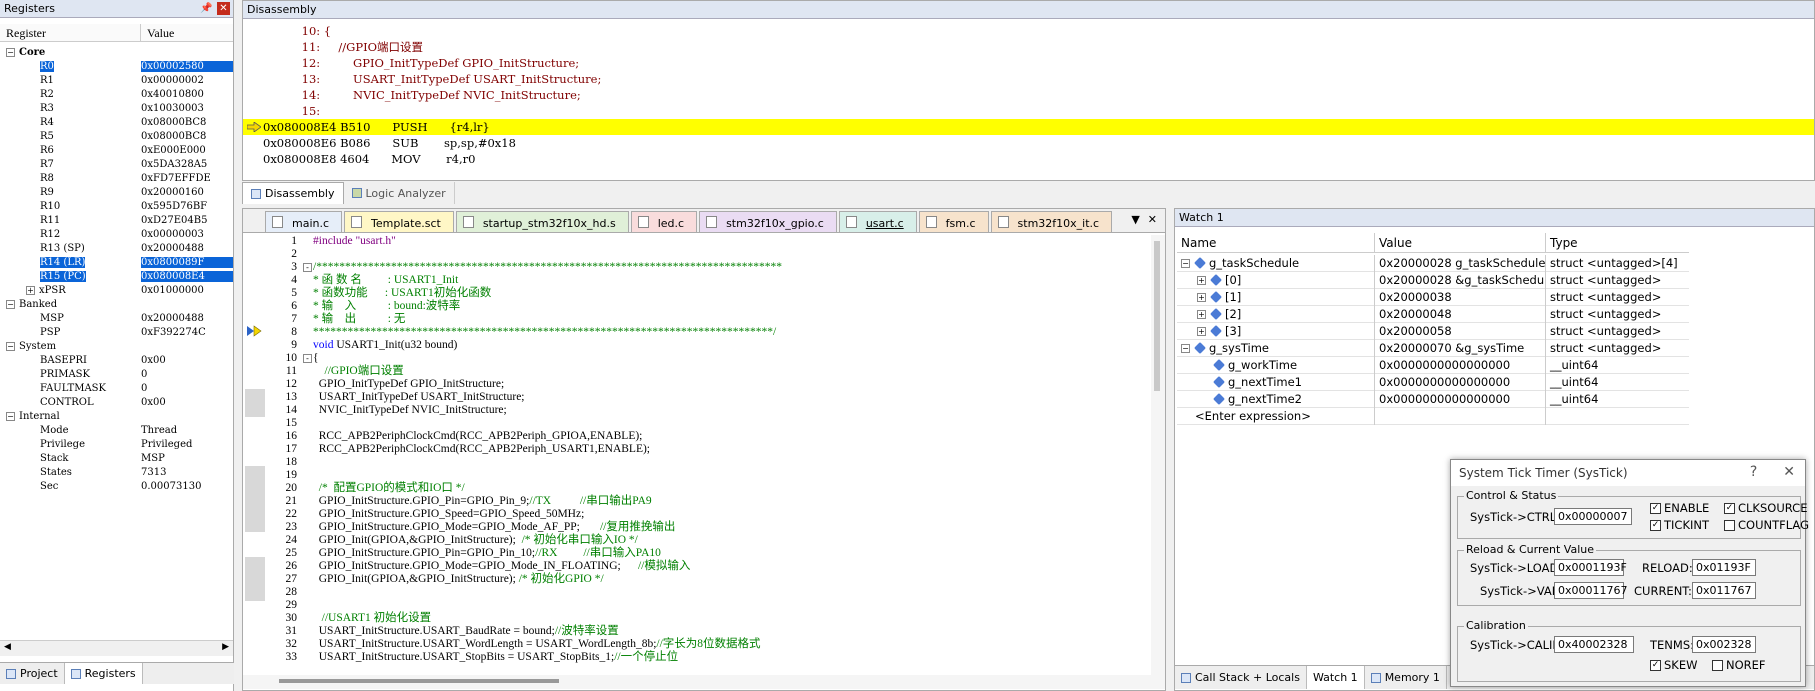 The image size is (1815, 691). Describe the element at coordinates (223, 8) in the screenshot. I see `close-icon: ✕` at that location.